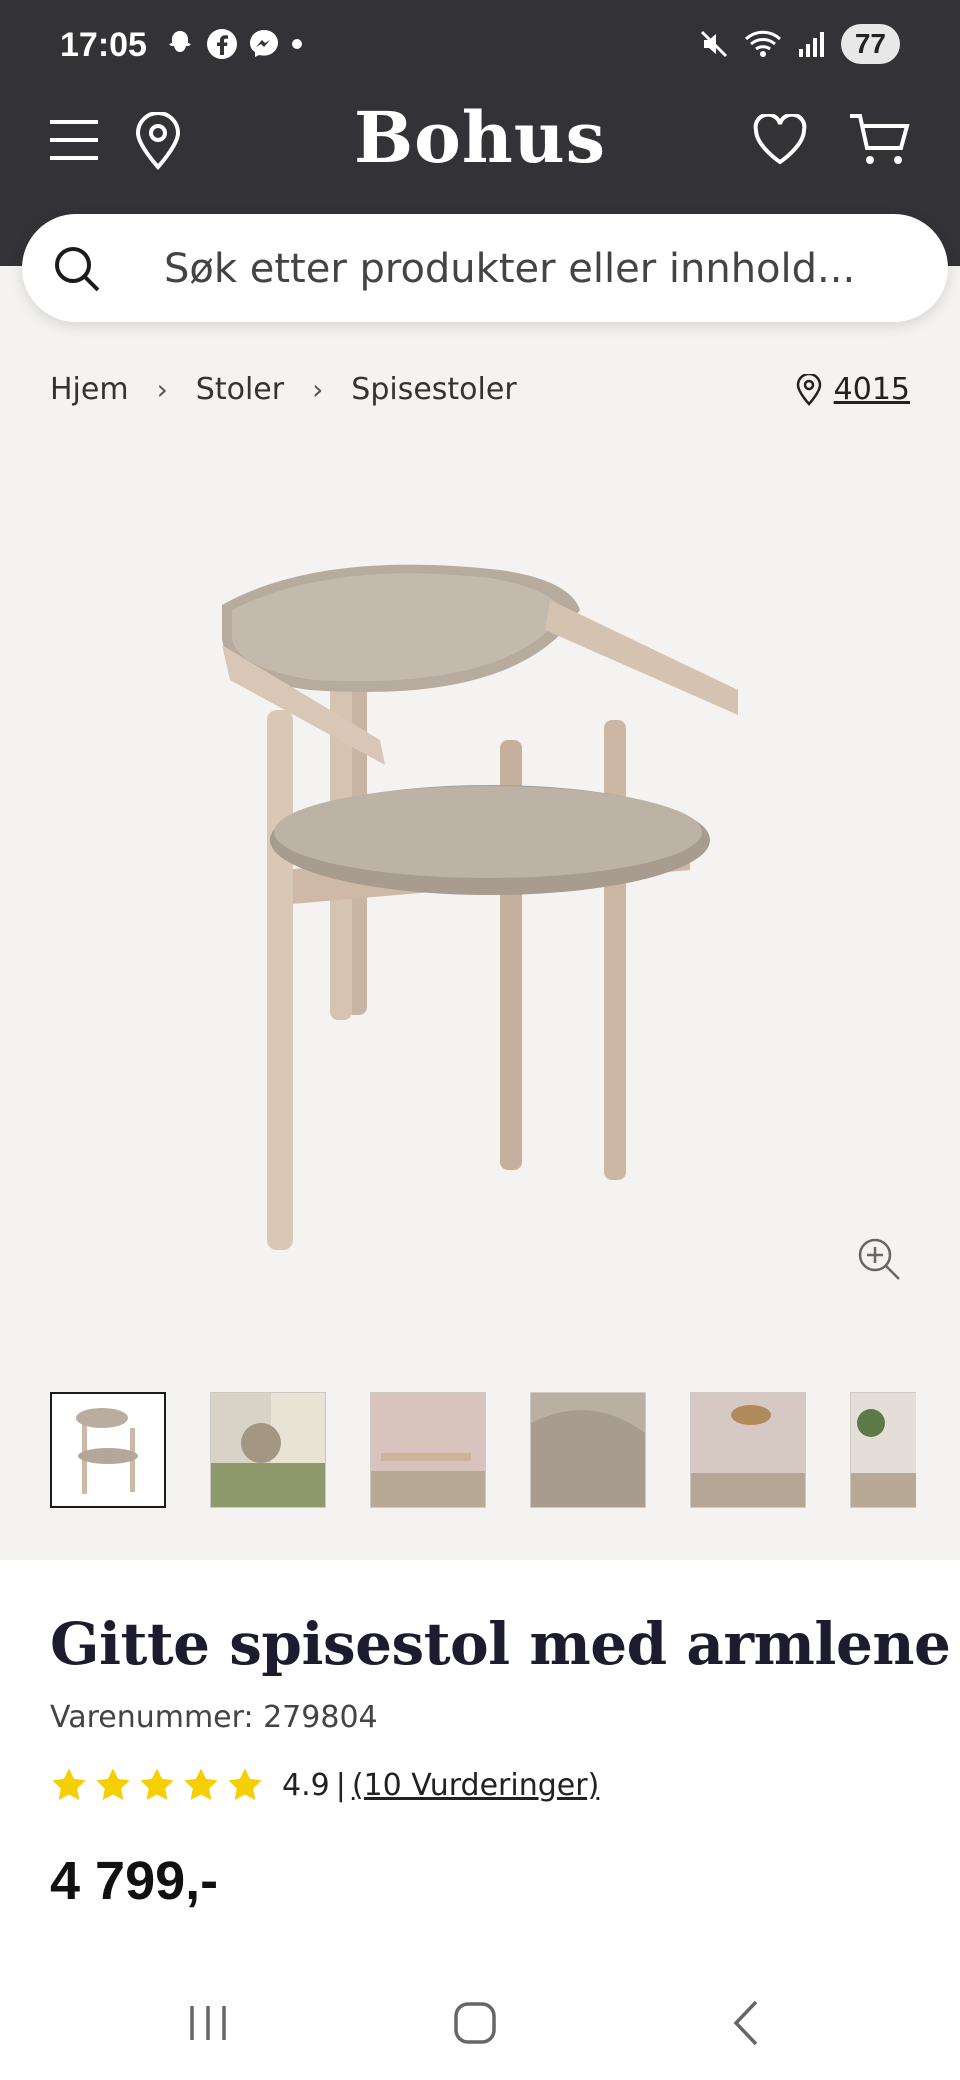 The height and width of the screenshot is (2080, 960). What do you see at coordinates (240, 389) in the screenshot?
I see `breadcrumb-chairs: Stoler` at bounding box center [240, 389].